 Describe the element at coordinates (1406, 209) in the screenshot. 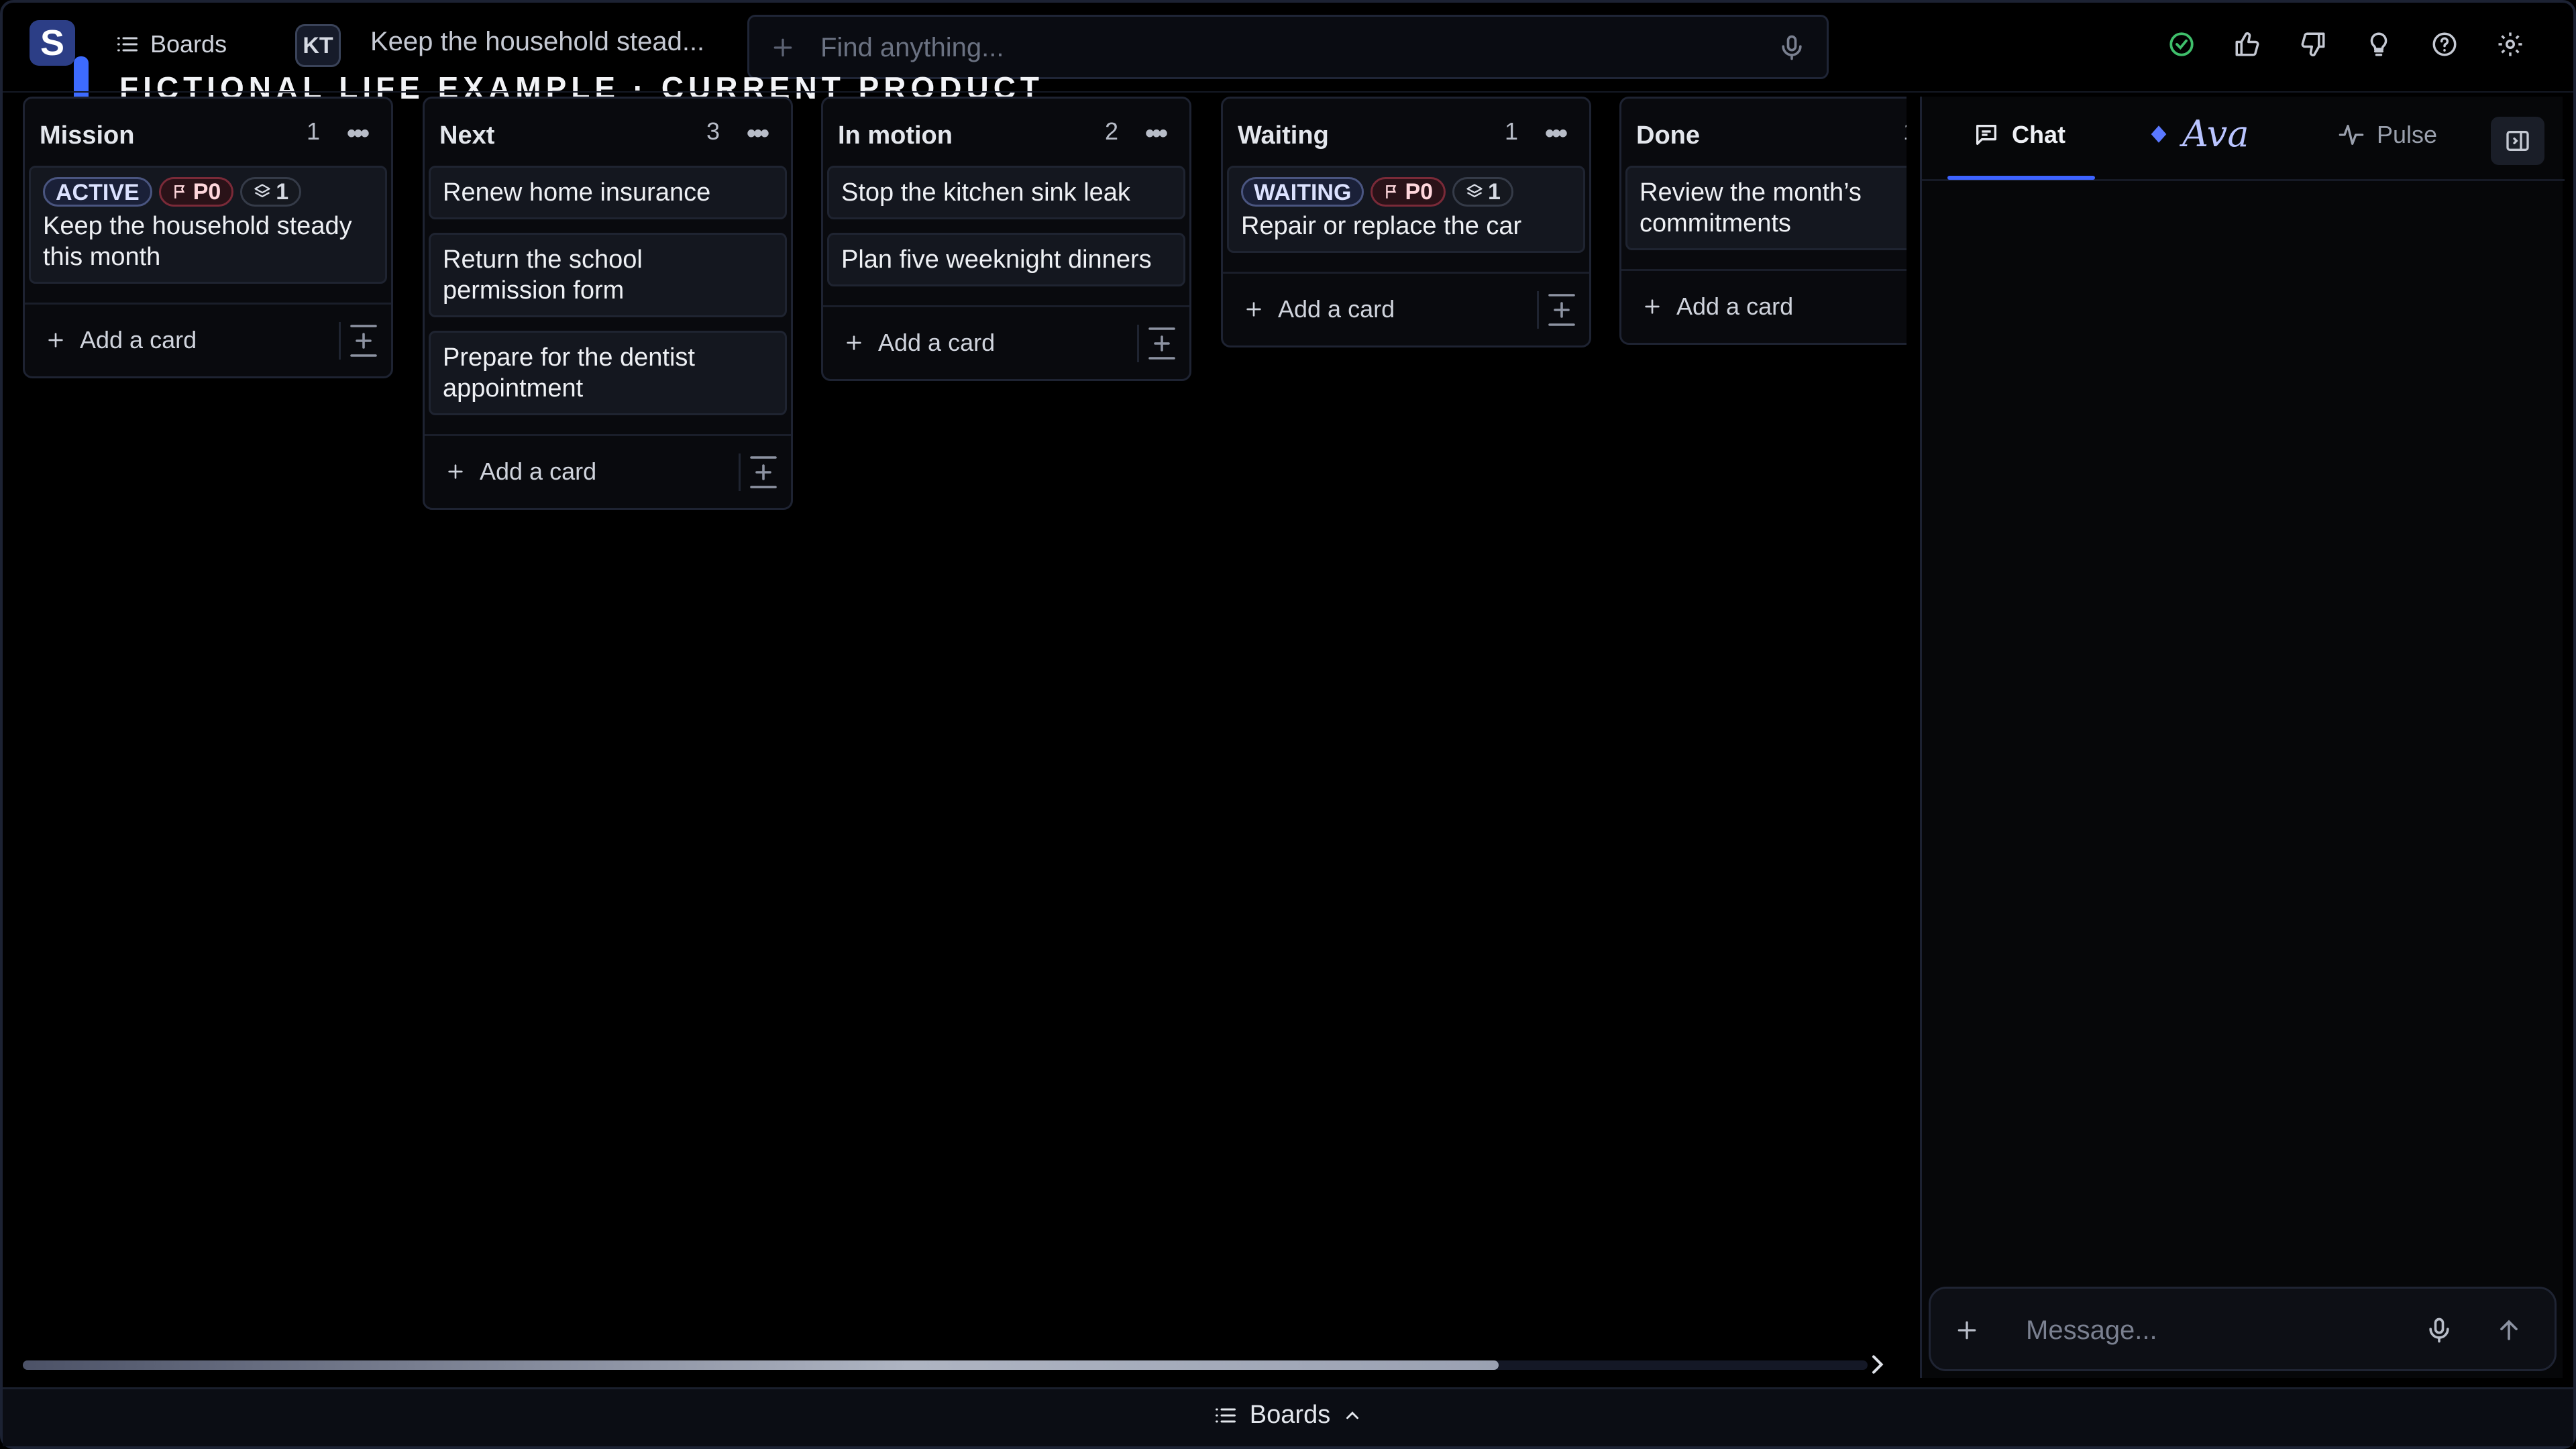

I see `card: WAITING P0 1 Repair or replace the car` at that location.